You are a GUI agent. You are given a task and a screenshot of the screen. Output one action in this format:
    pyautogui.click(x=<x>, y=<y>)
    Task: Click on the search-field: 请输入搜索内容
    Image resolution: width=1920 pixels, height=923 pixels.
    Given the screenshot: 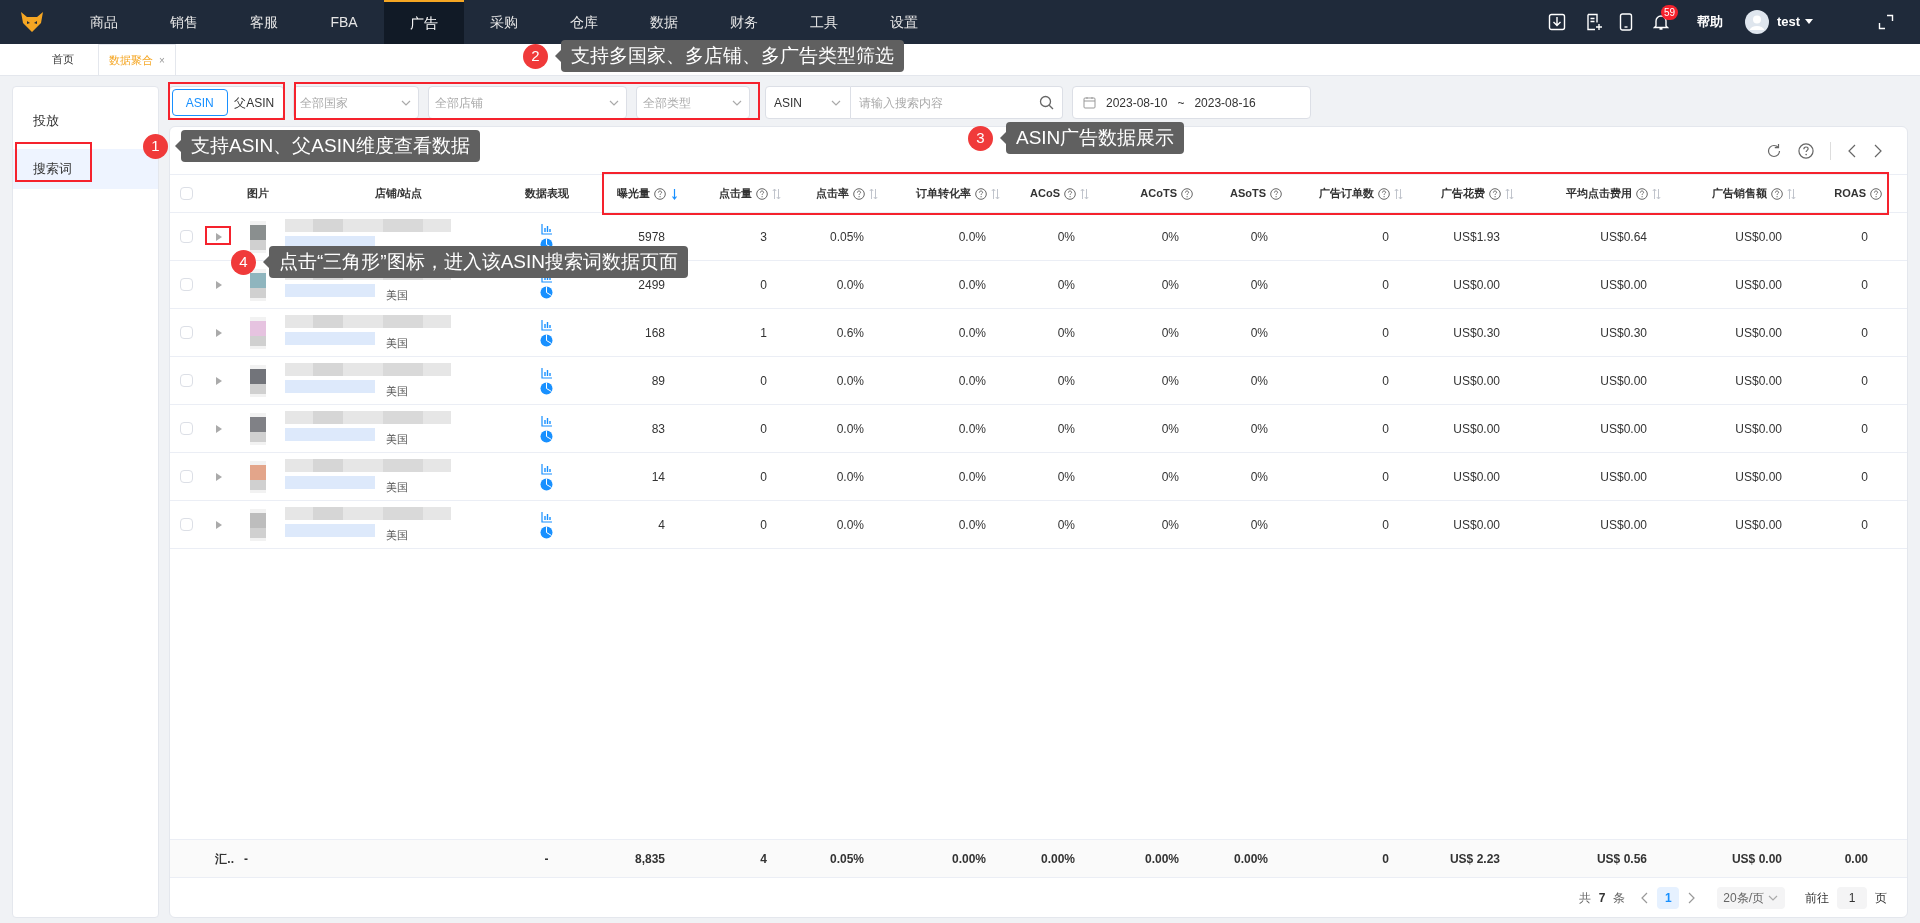 What is the action you would take?
    pyautogui.click(x=957, y=102)
    